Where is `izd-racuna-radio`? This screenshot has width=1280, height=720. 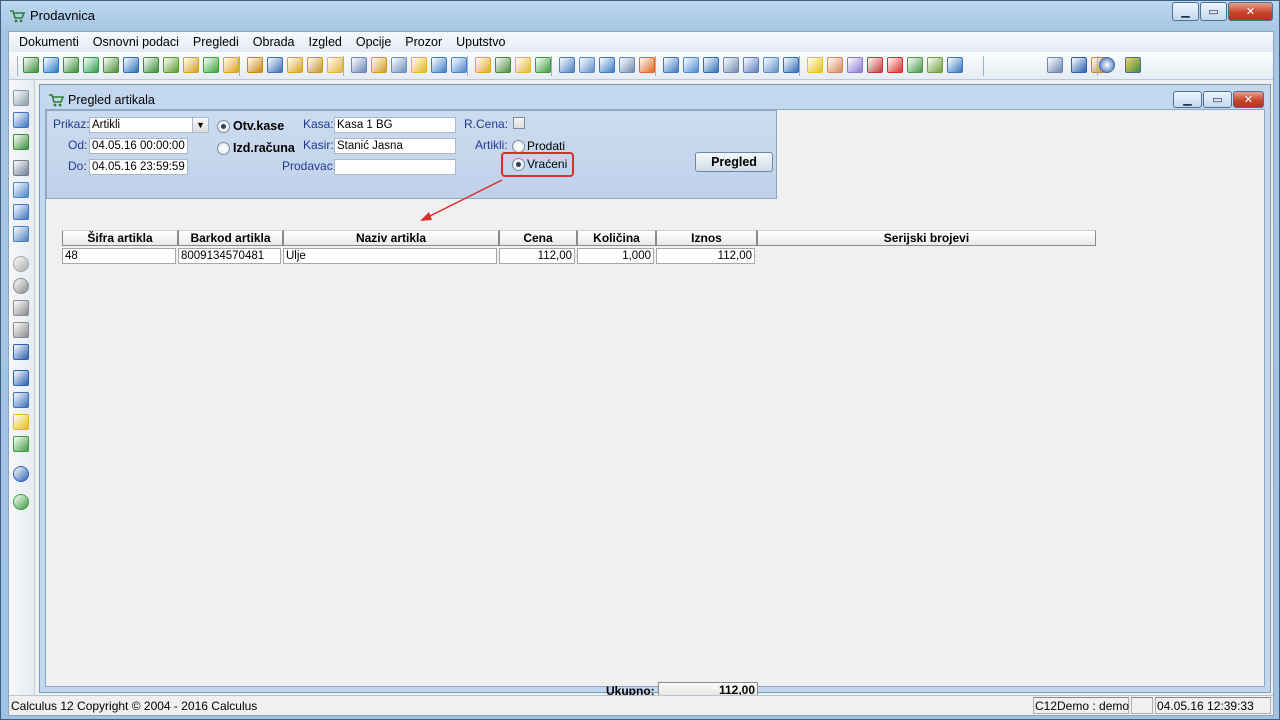
izd-racuna-radio is located at coordinates (223, 148).